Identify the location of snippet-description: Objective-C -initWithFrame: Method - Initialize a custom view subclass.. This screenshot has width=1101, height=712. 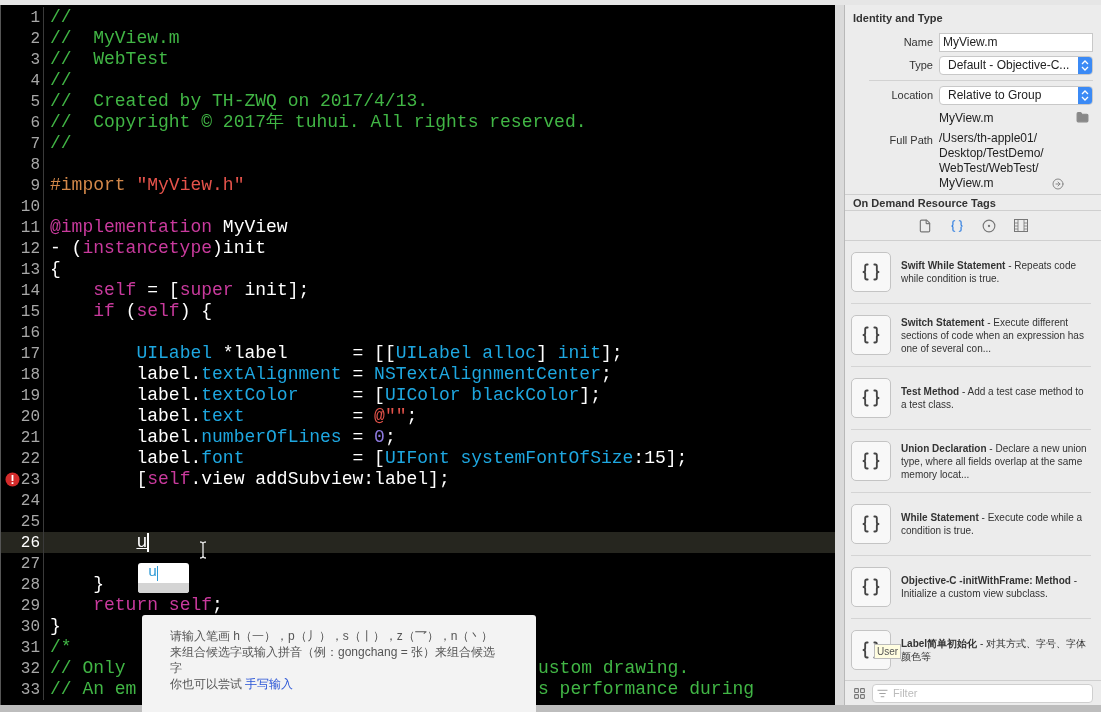
(990, 587).